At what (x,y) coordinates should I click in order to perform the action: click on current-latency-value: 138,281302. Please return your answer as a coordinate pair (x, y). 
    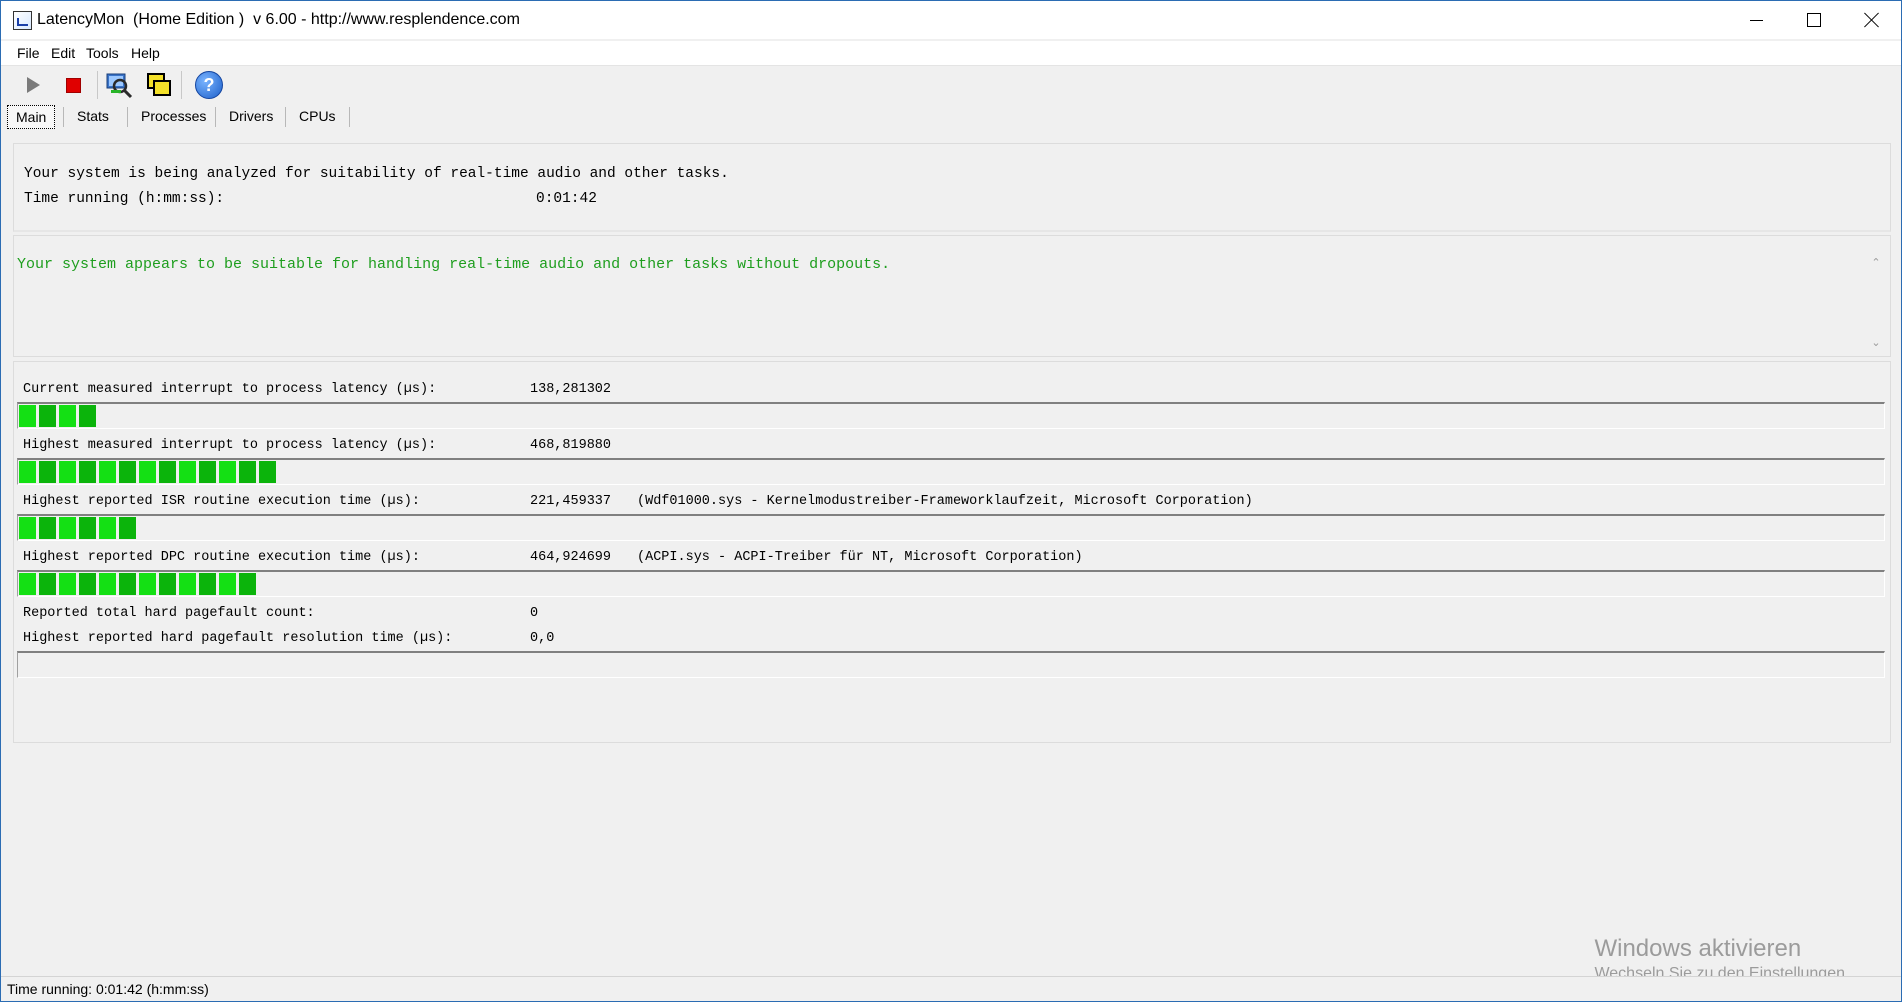
    Looking at the image, I should click on (571, 389).